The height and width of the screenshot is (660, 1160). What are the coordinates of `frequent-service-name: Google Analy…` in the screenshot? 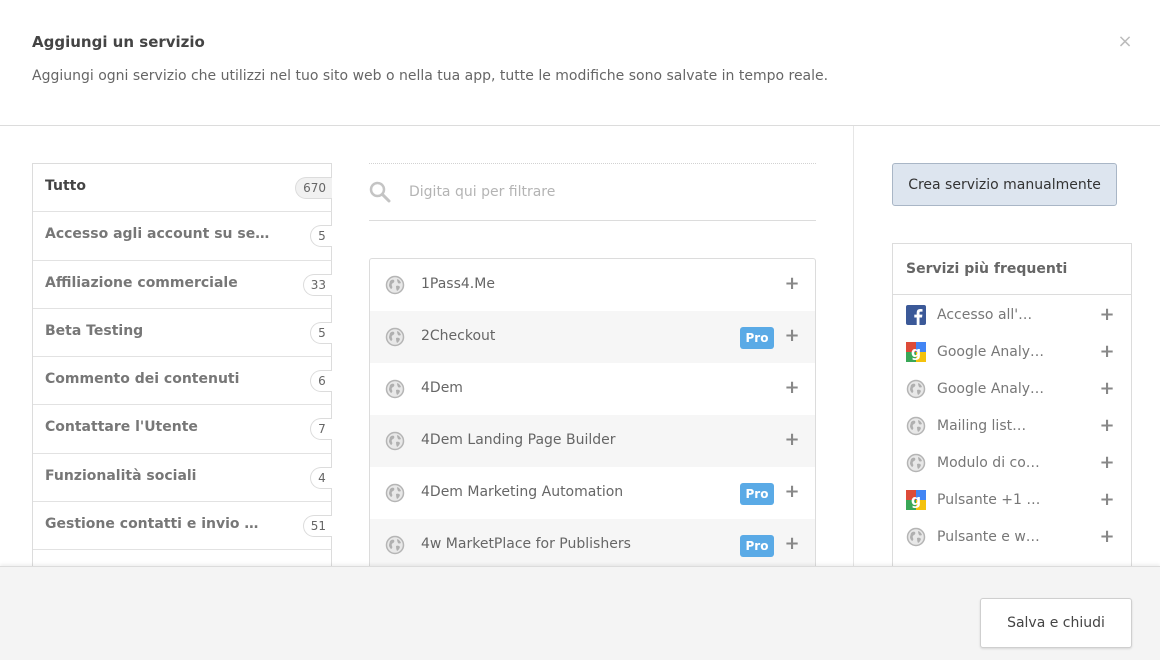 It's located at (991, 389).